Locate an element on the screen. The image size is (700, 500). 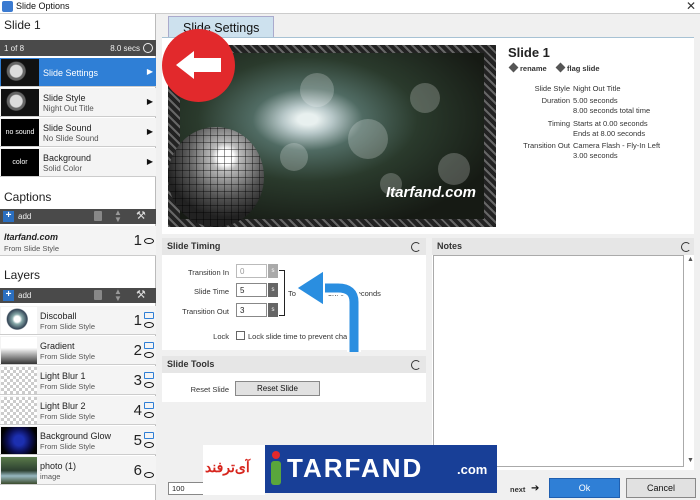
slide-item-background: color Background Solid Color ▶ is located at coordinates (78, 162).